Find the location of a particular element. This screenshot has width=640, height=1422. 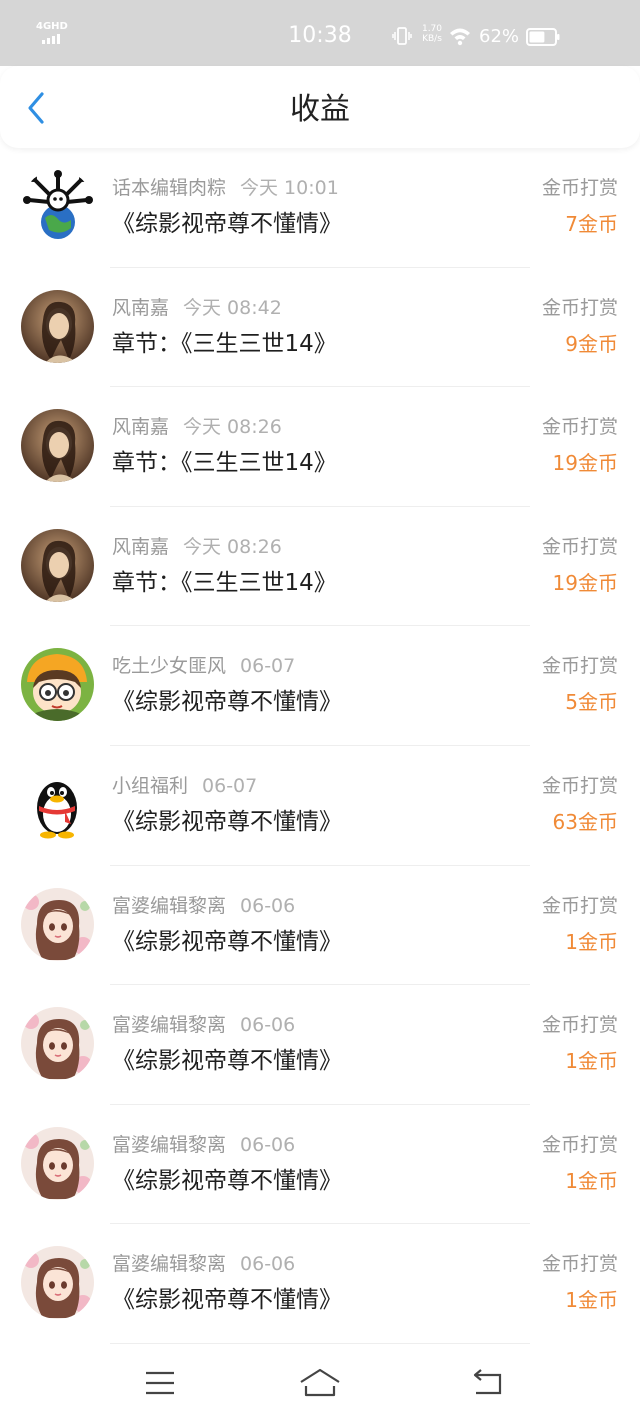

record-time: 今天 10:01 is located at coordinates (289, 188).